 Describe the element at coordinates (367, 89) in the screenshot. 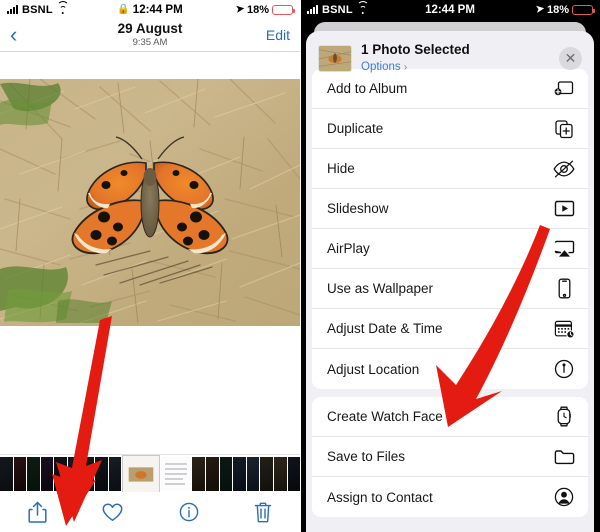

I see `menu-item-label: Add to Album` at that location.